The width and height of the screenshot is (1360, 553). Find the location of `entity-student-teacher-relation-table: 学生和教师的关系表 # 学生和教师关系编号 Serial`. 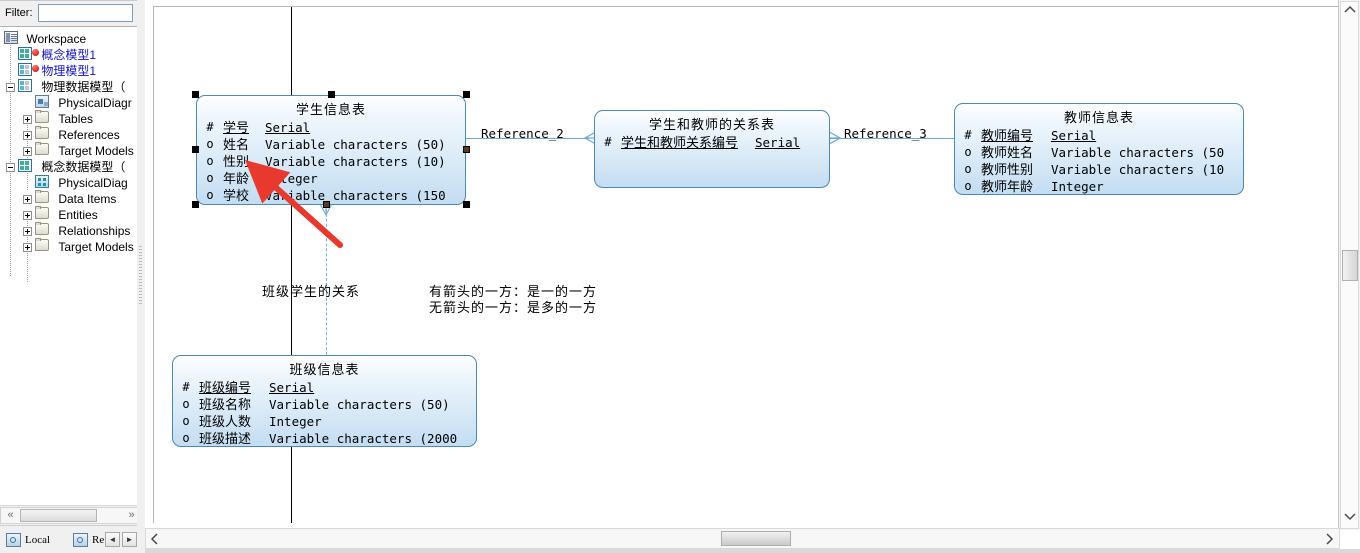

entity-student-teacher-relation-table: 学生和教师的关系表 # 学生和教师关系编号 Serial is located at coordinates (712, 149).